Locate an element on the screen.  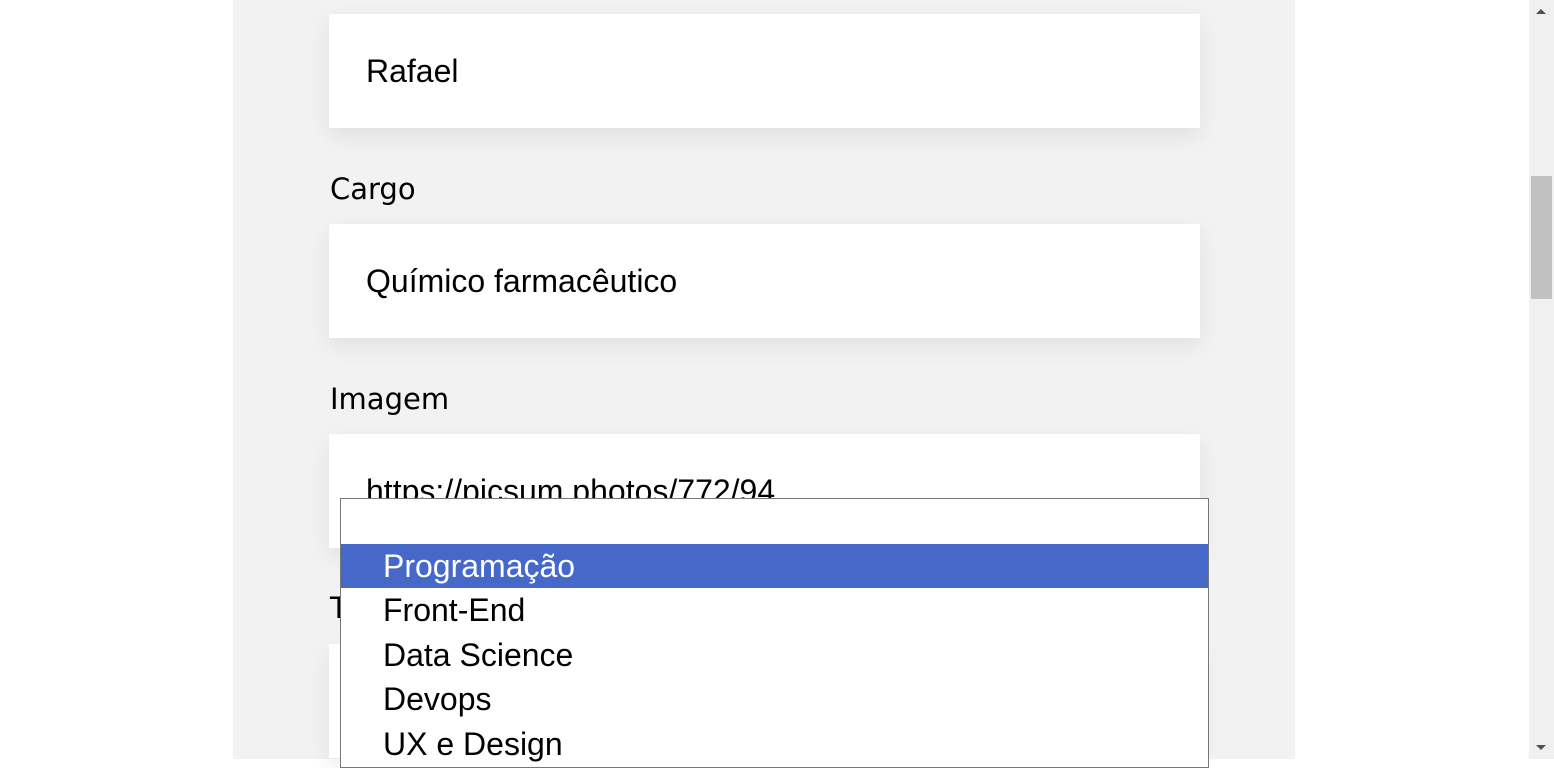
cargo-label: Cargo is located at coordinates (373, 189).